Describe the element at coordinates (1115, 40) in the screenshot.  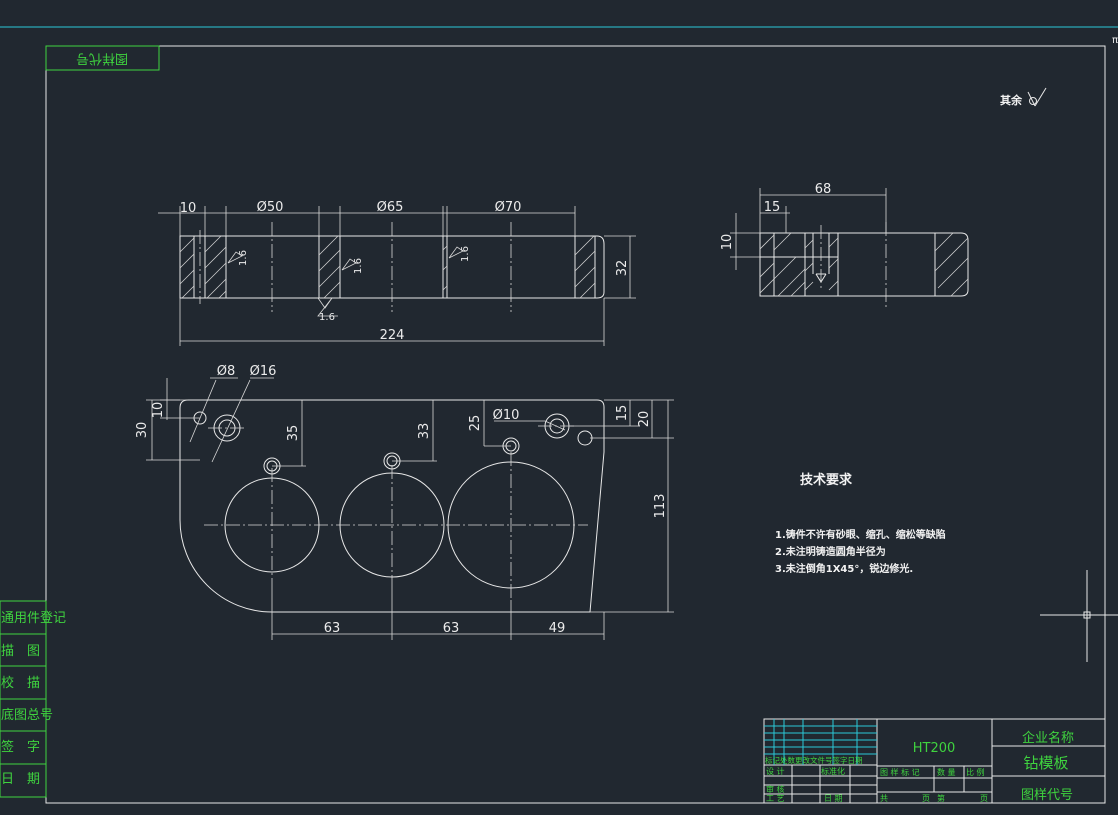
I see `corner-marker: π` at that location.